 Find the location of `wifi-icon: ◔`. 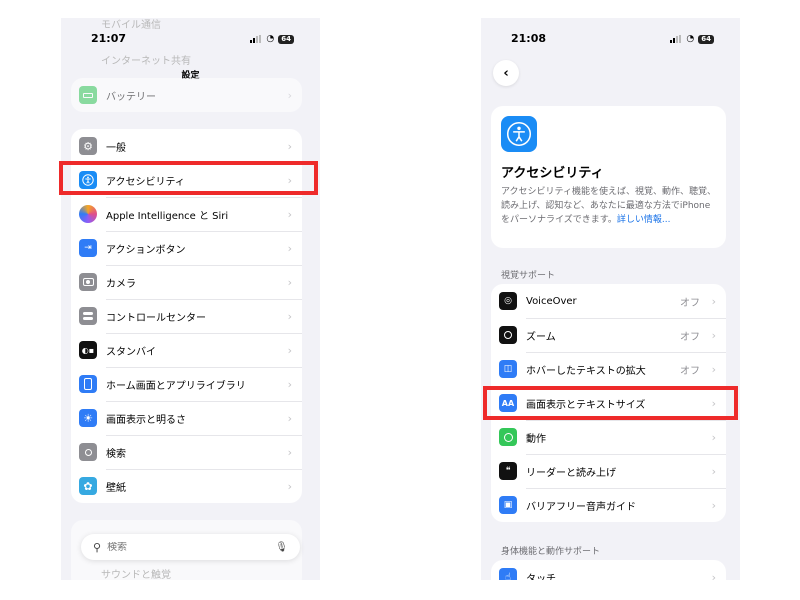

wifi-icon: ◔ is located at coordinates (690, 39).